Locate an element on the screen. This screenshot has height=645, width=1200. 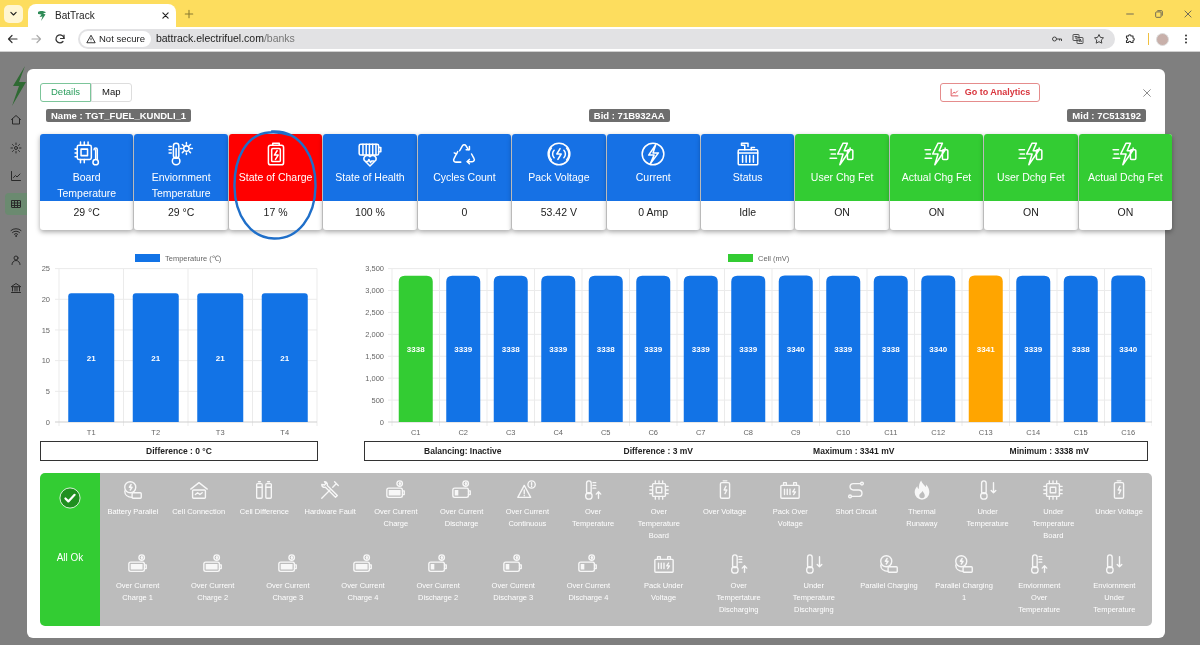
bolt-circle-icon is located at coordinates (653, 154).